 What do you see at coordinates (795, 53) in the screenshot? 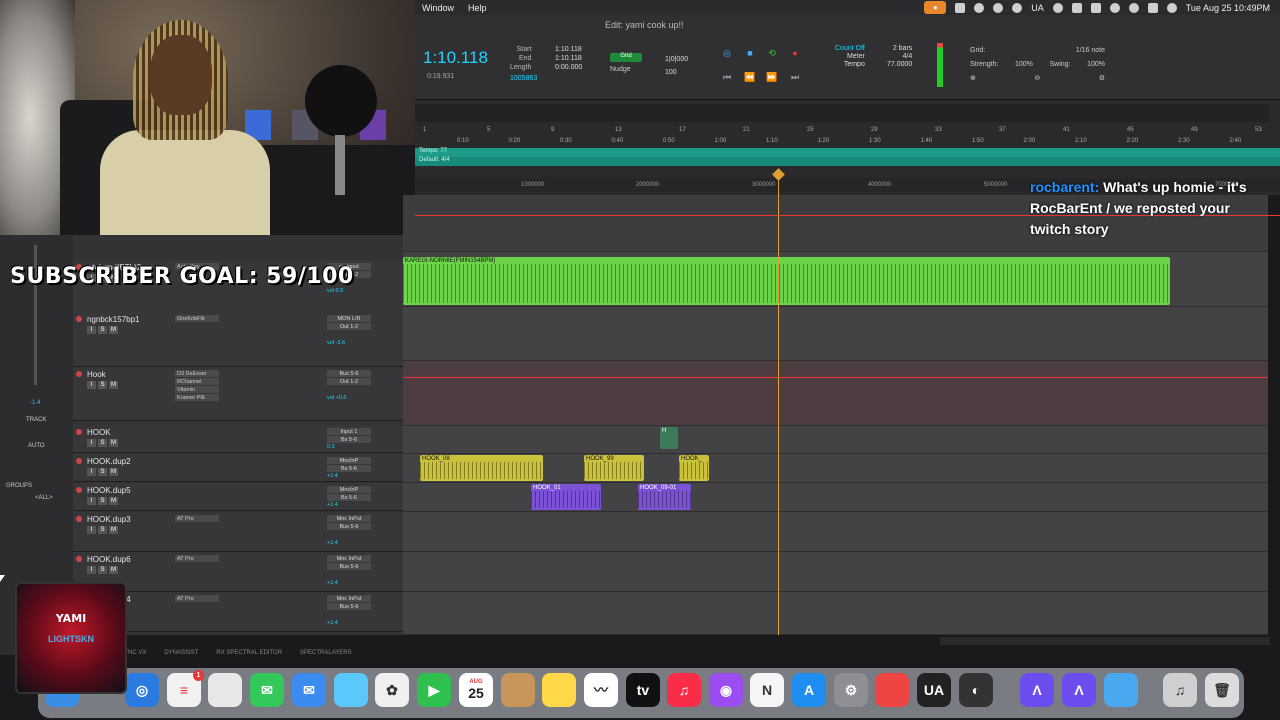
I see `record-icon: ●` at bounding box center [795, 53].